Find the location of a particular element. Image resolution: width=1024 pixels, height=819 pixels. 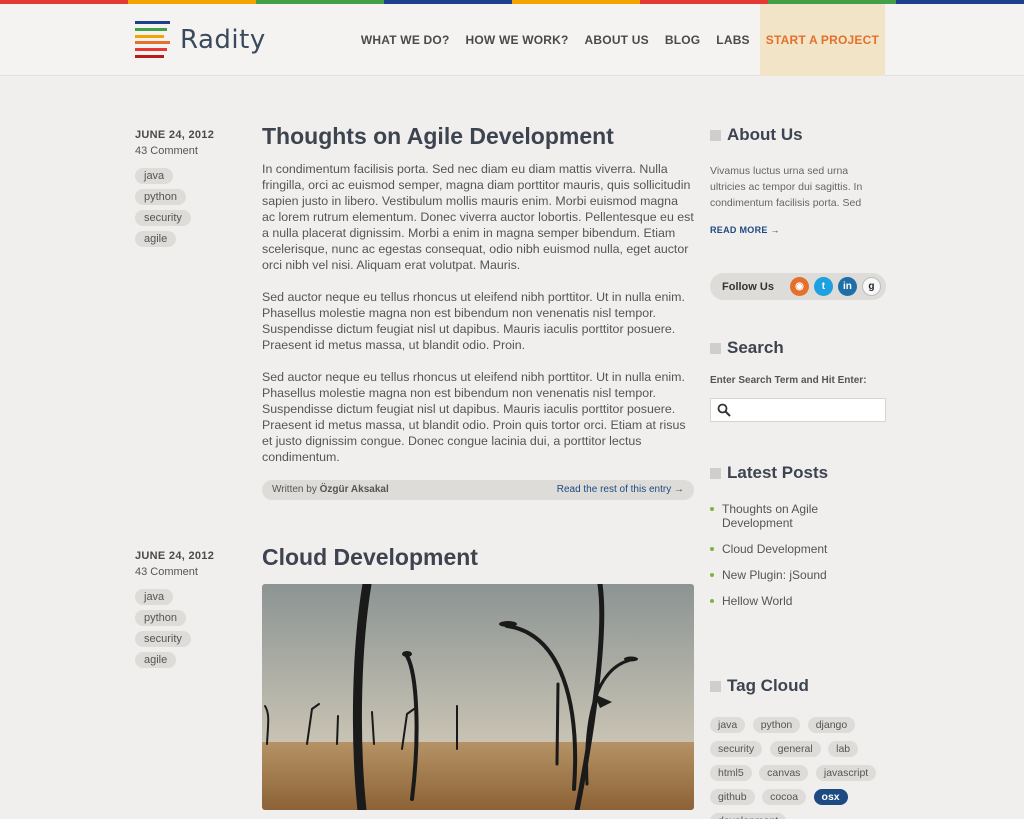

nav-about-us: ABOUT US is located at coordinates (617, 40).